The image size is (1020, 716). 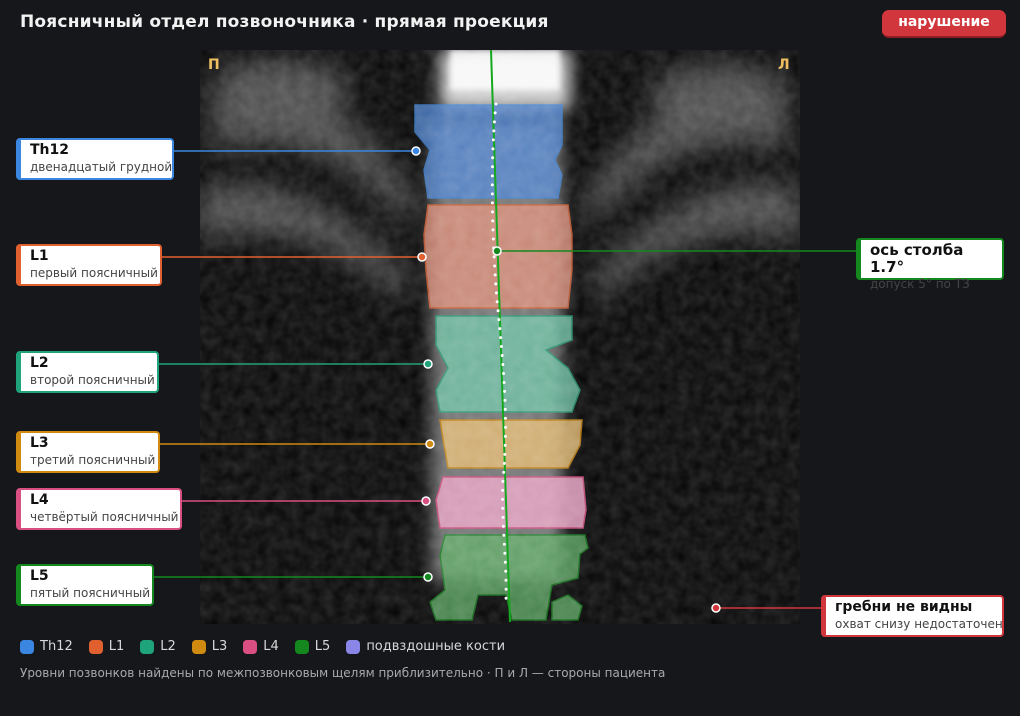 What do you see at coordinates (920, 284) in the screenshot?
I see `axis-angle-subtitle: допуск 5° по ТЗ` at bounding box center [920, 284].